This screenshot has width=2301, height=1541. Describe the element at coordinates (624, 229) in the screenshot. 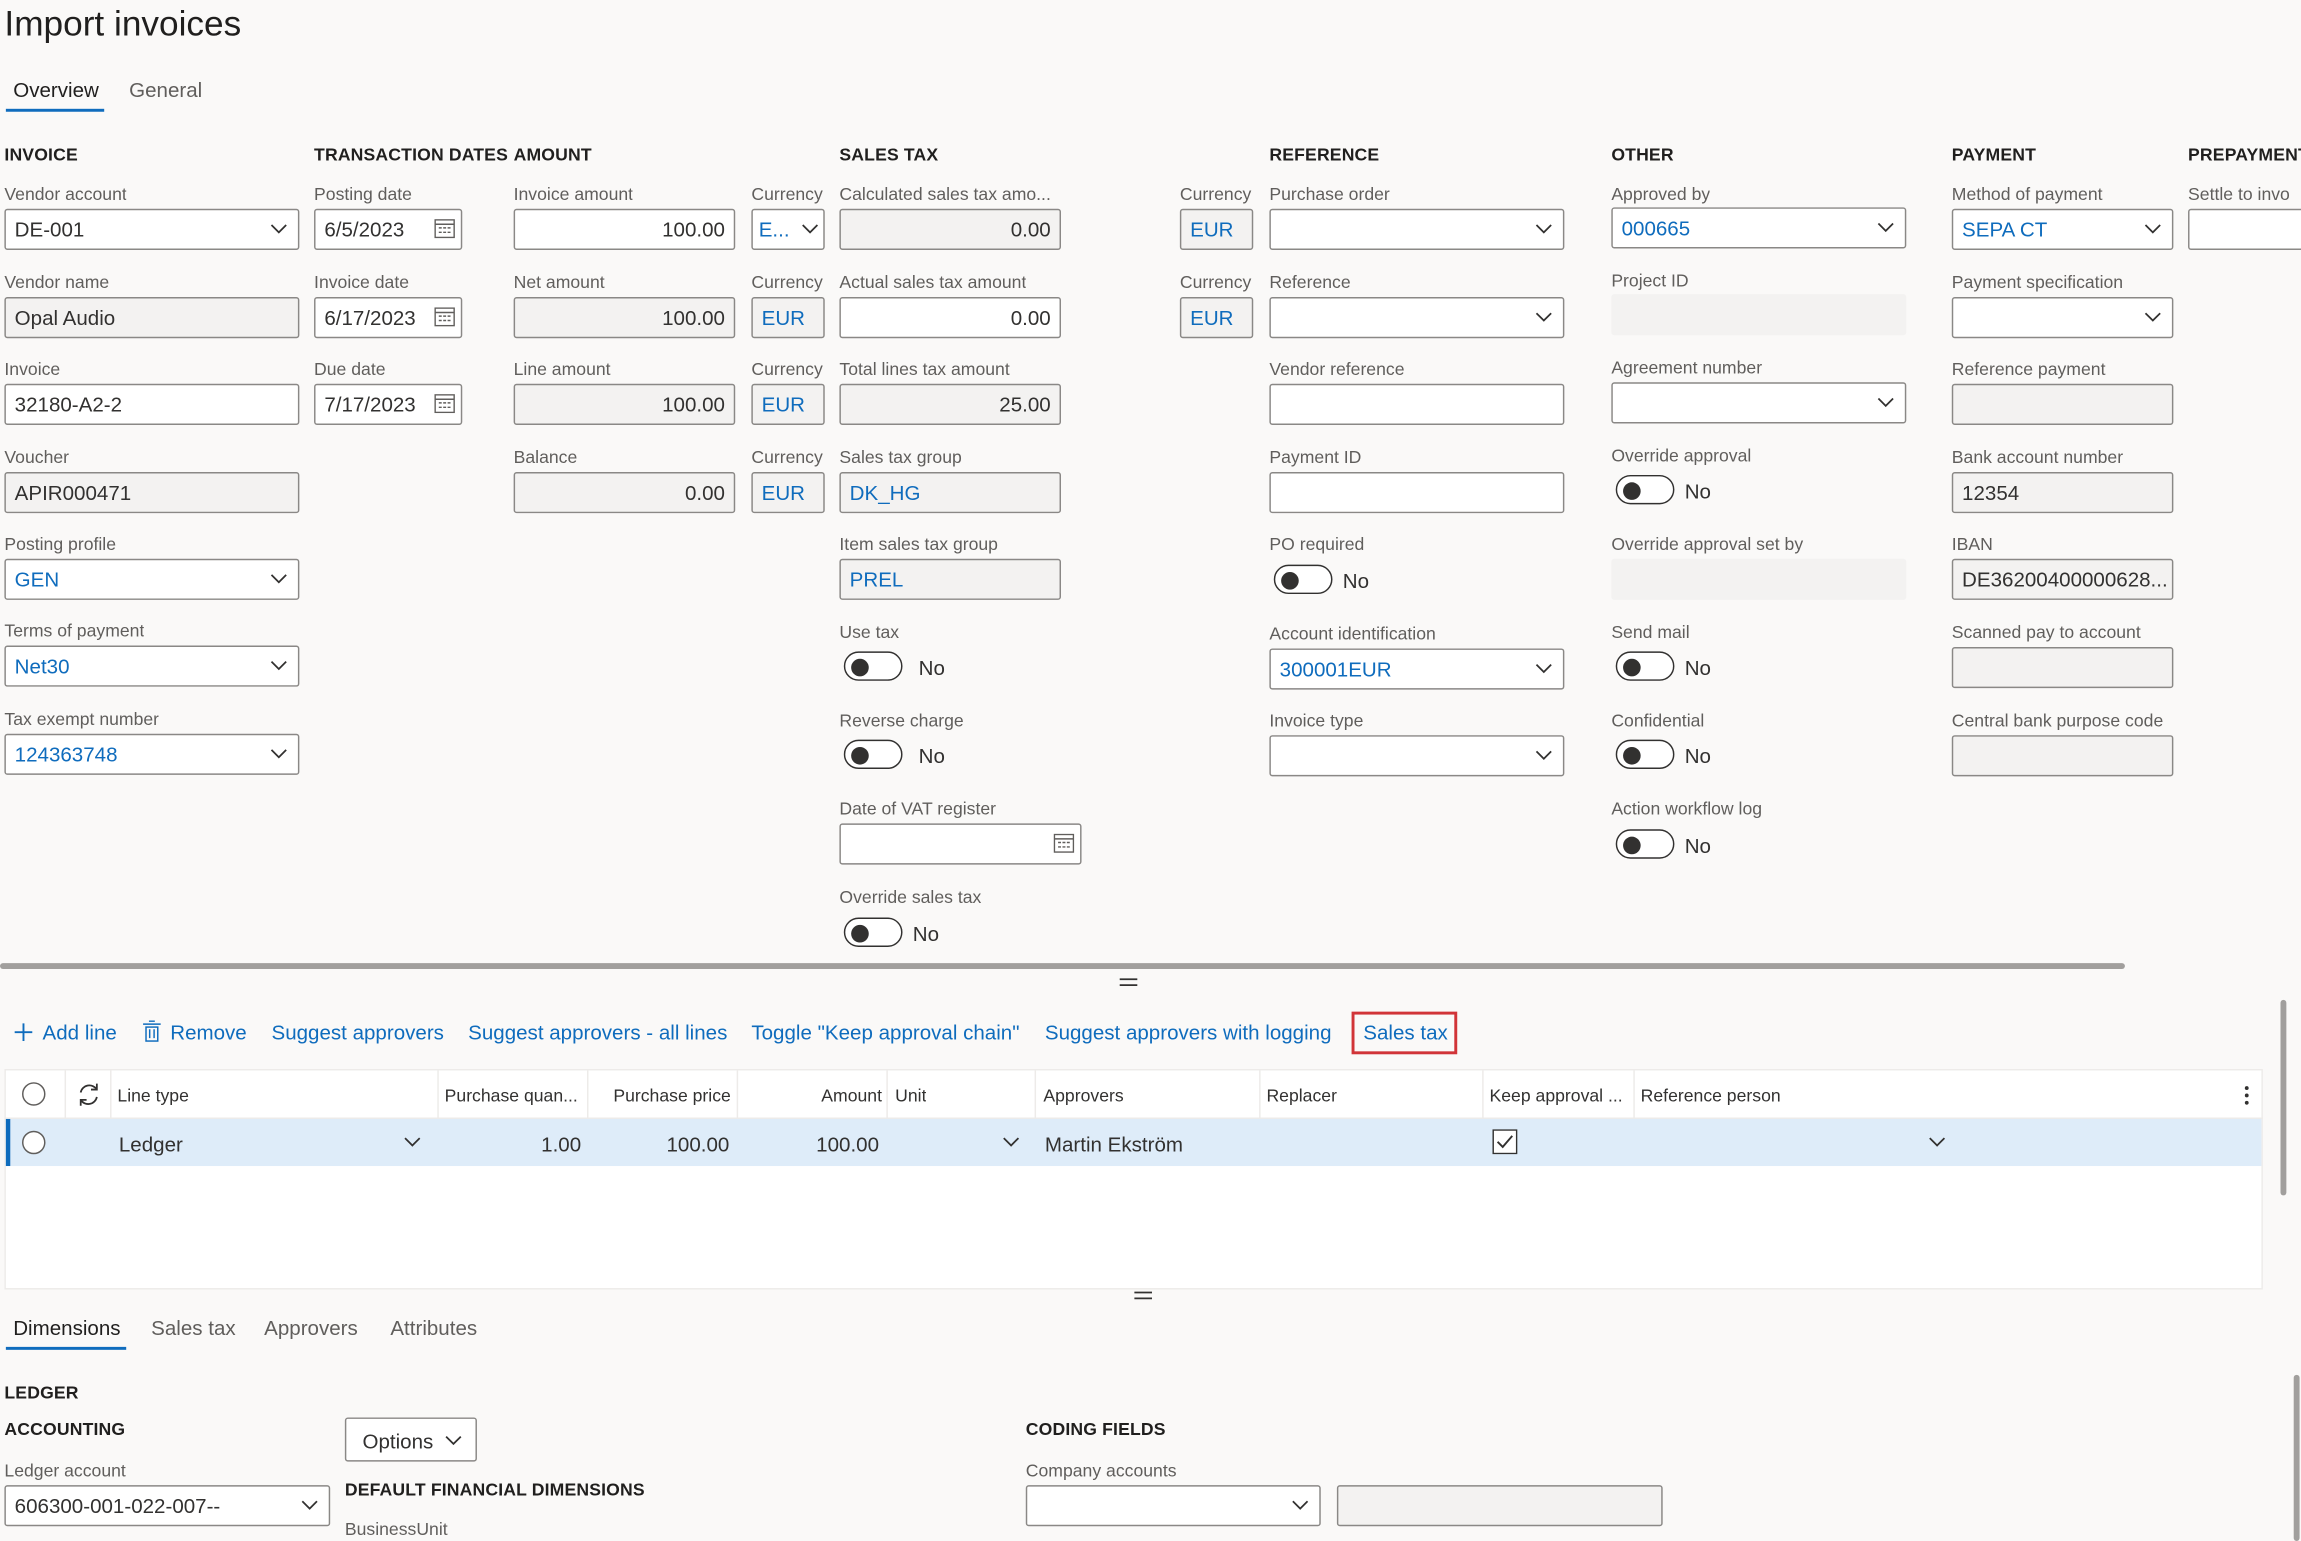

I see `invoice-amount-field: 100.00` at that location.